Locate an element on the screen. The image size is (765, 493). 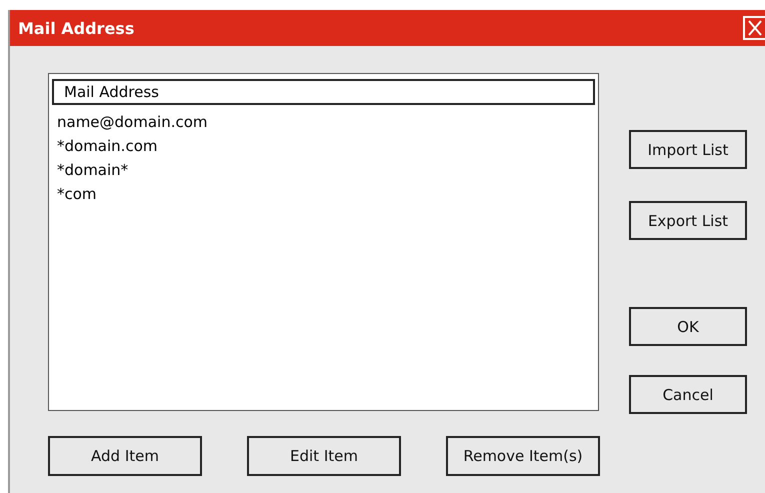
list-action-button: Add Item is located at coordinates (125, 456).